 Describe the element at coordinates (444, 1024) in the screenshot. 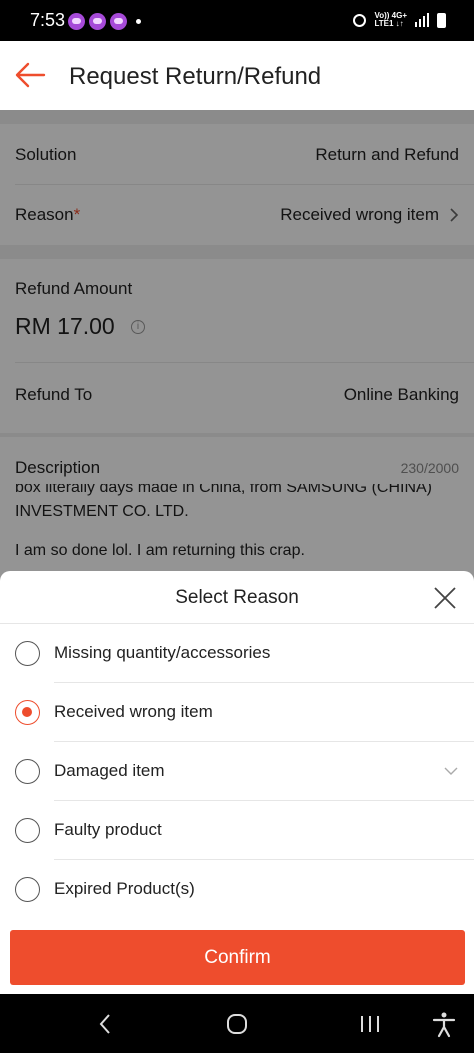

I see `accessibility-icon` at that location.